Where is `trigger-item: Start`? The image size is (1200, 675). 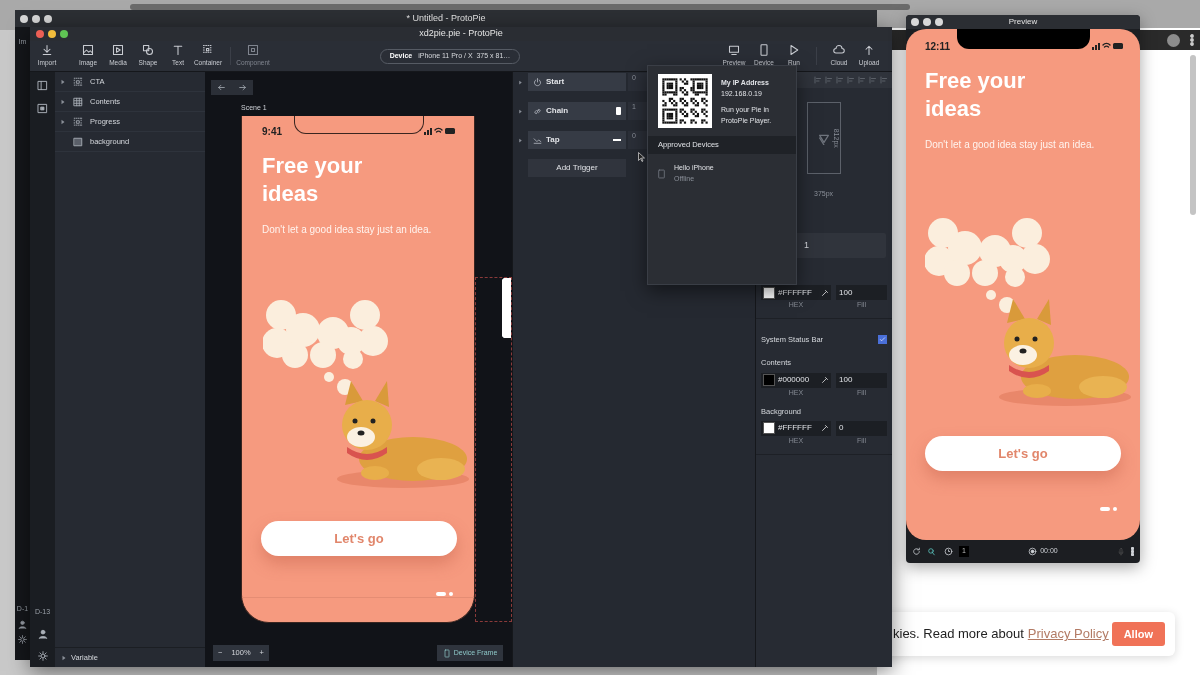 trigger-item: Start is located at coordinates (577, 82).